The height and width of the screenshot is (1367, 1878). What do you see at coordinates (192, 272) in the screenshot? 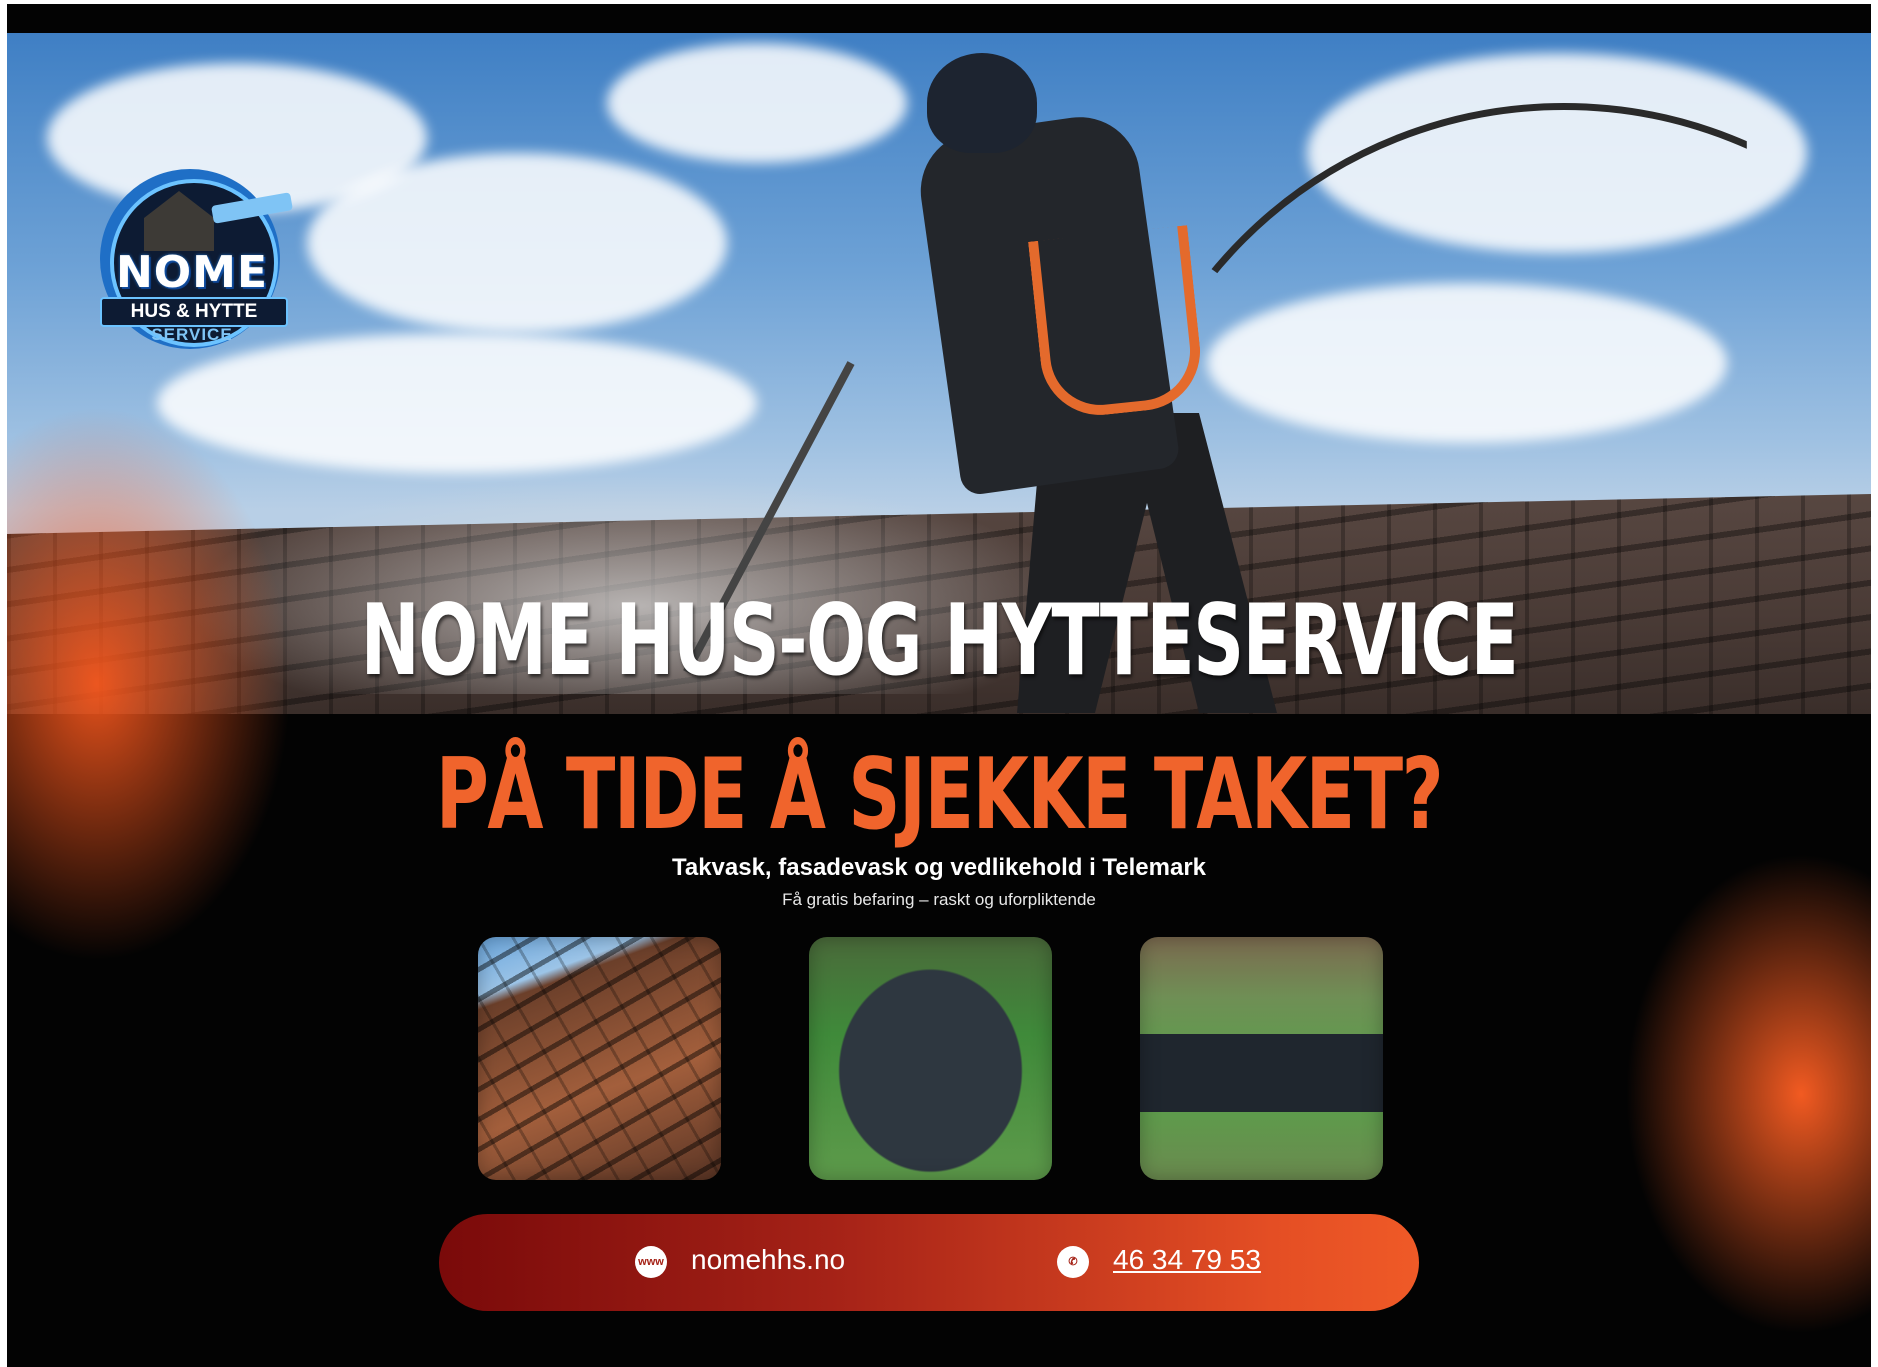
I see `logo-name: NOME` at bounding box center [192, 272].